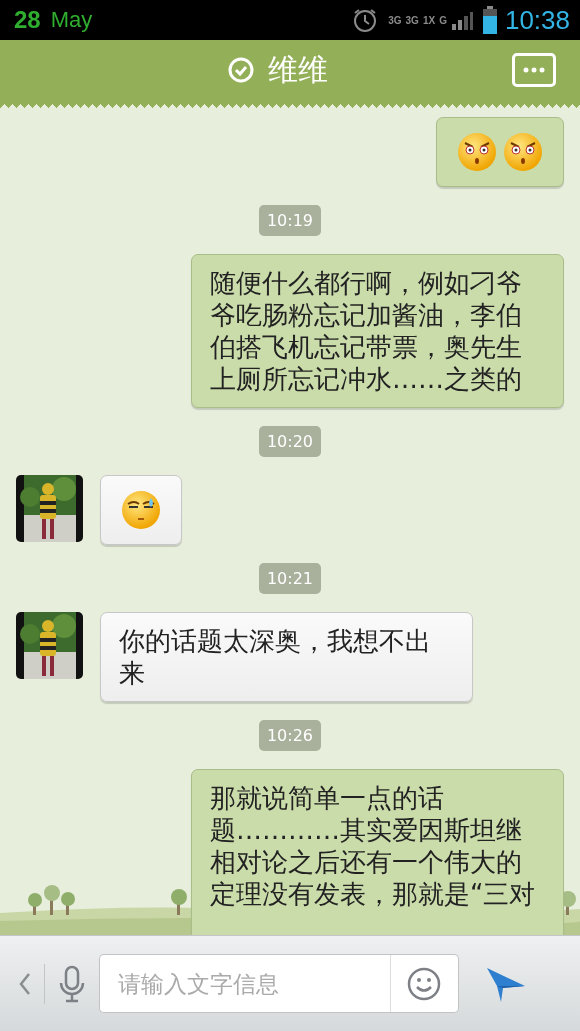  What do you see at coordinates (443, 20) in the screenshot?
I see `network-label: G` at bounding box center [443, 20].